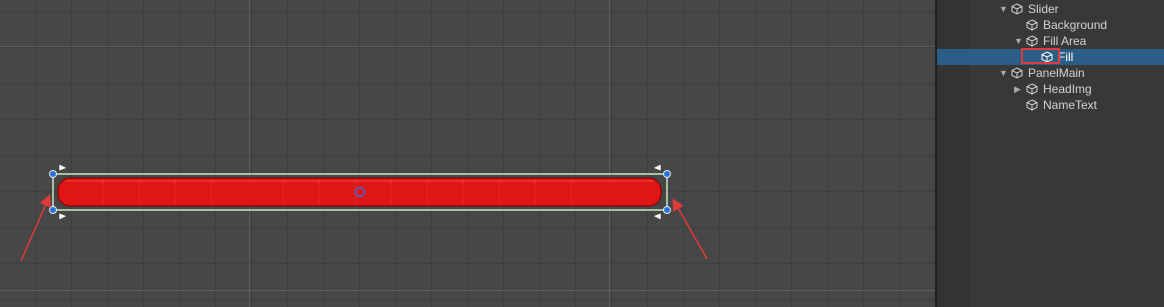  I want to click on collapsed-arrow-icon: ▶, so click(1017, 89).